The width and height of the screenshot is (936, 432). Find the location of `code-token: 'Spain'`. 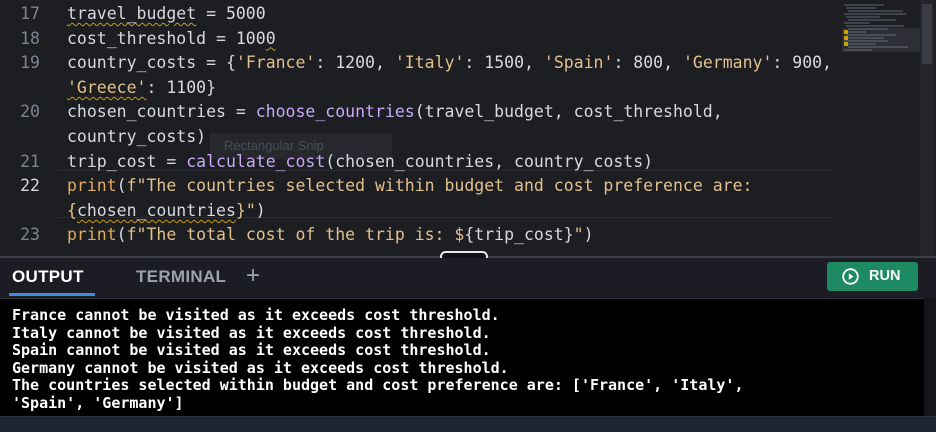

code-token: 'Spain' is located at coordinates (578, 63).